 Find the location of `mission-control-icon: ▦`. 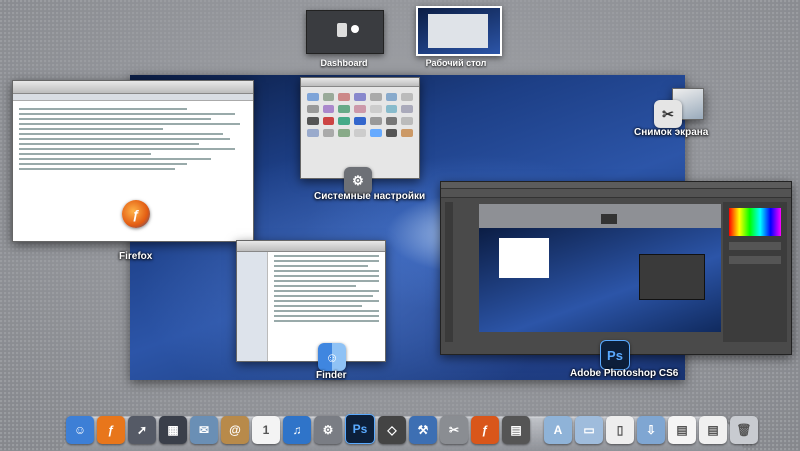

mission-control-icon: ▦ is located at coordinates (173, 430).